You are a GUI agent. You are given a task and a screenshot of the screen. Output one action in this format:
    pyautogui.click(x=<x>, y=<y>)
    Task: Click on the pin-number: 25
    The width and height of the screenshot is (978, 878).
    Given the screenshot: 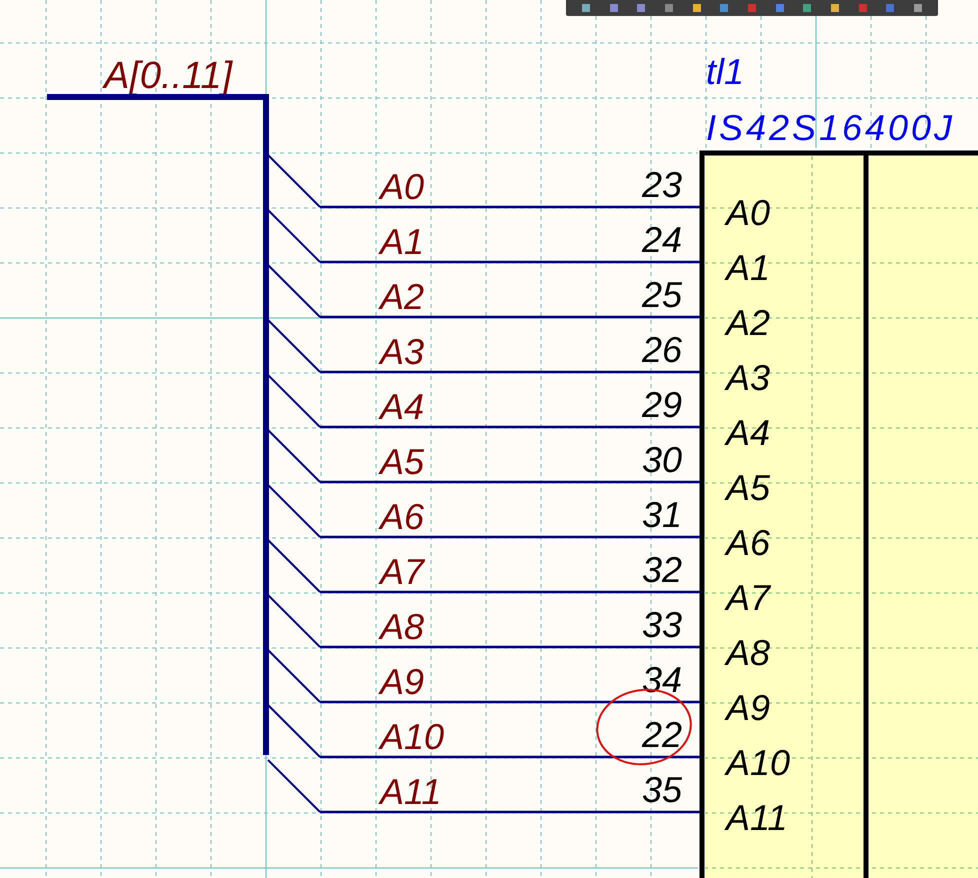 What is the action you would take?
    pyautogui.click(x=662, y=294)
    